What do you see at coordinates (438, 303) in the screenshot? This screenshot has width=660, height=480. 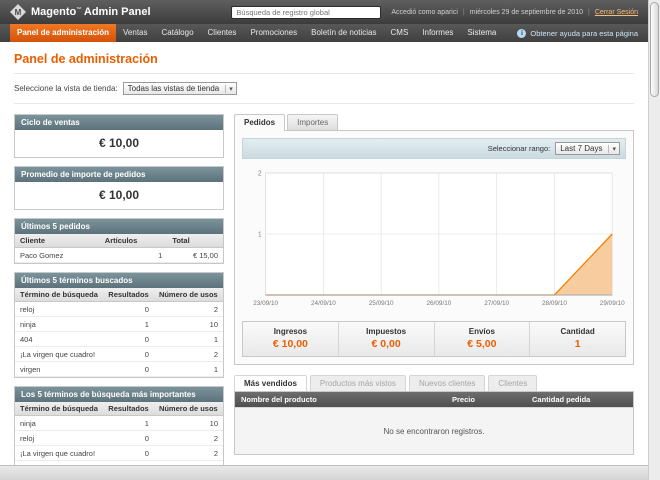 I see `svg-text: 26/09/10` at bounding box center [438, 303].